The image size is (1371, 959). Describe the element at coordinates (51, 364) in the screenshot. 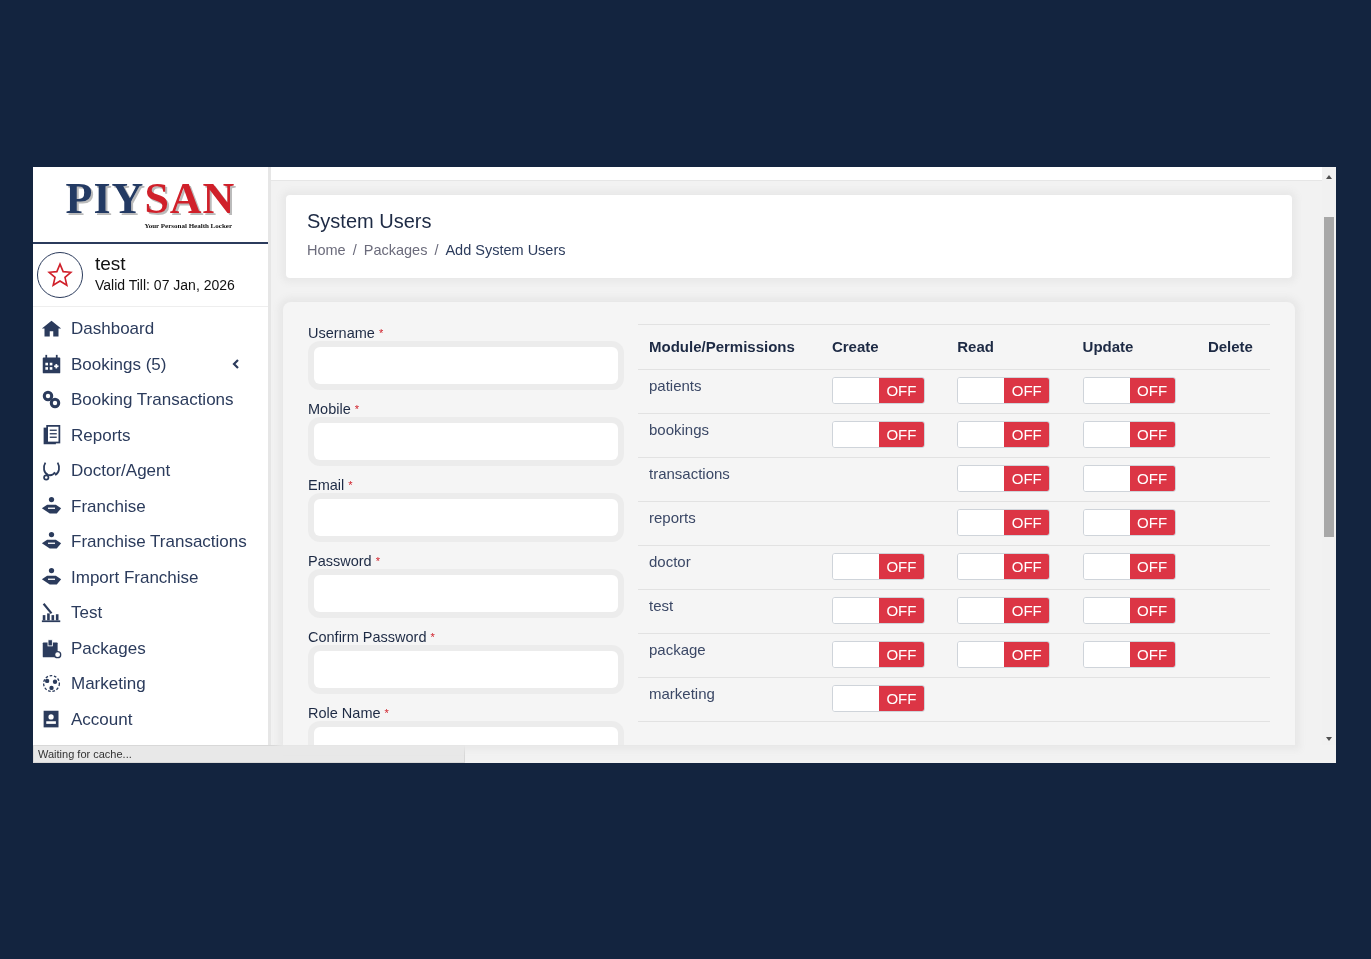

I see `calendar-icon` at that location.